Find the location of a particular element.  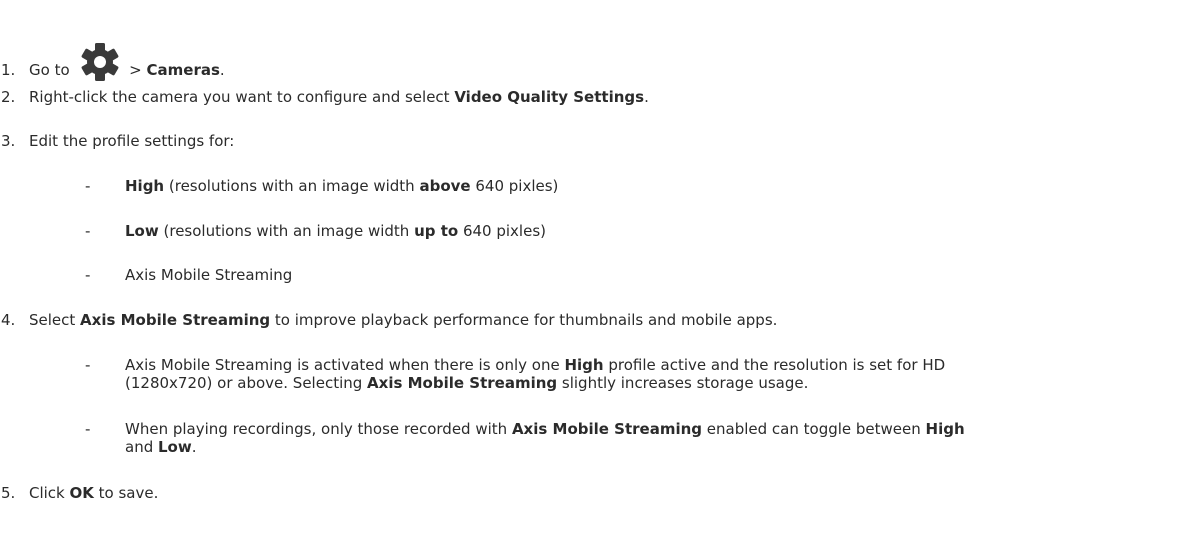

gear-icon is located at coordinates (100, 62).